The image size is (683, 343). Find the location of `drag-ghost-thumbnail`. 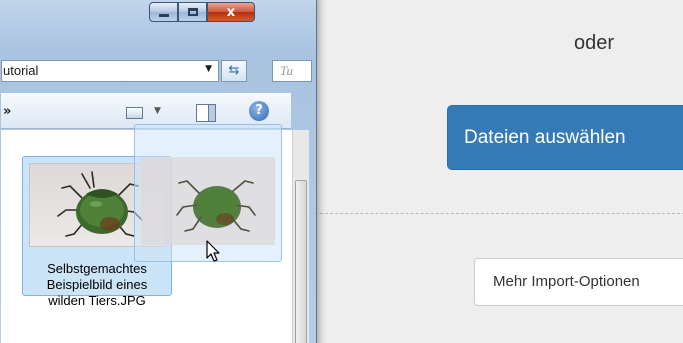

drag-ghost-thumbnail is located at coordinates (208, 201).